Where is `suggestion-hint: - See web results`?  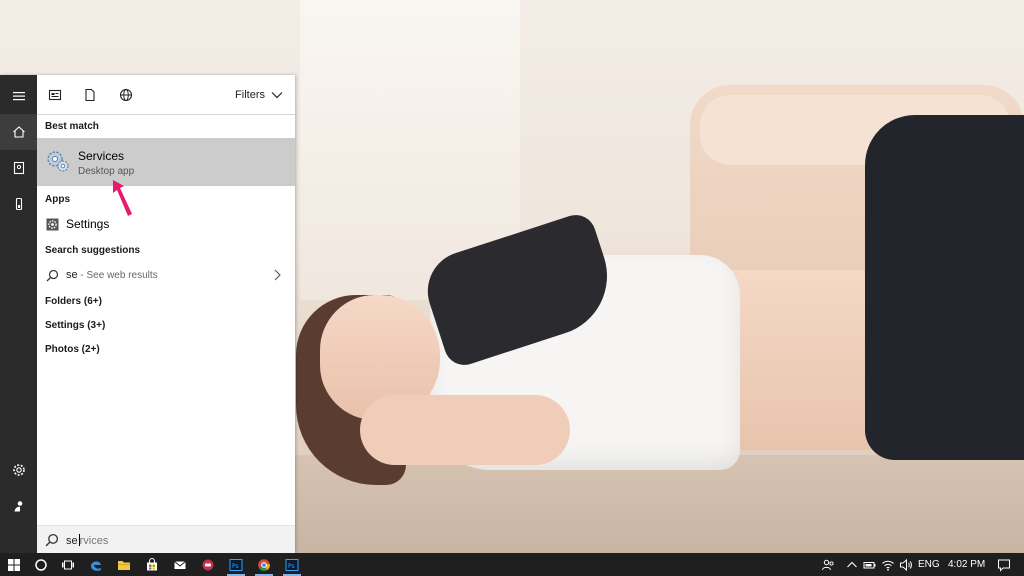
suggestion-hint: - See web results is located at coordinates (117, 275).